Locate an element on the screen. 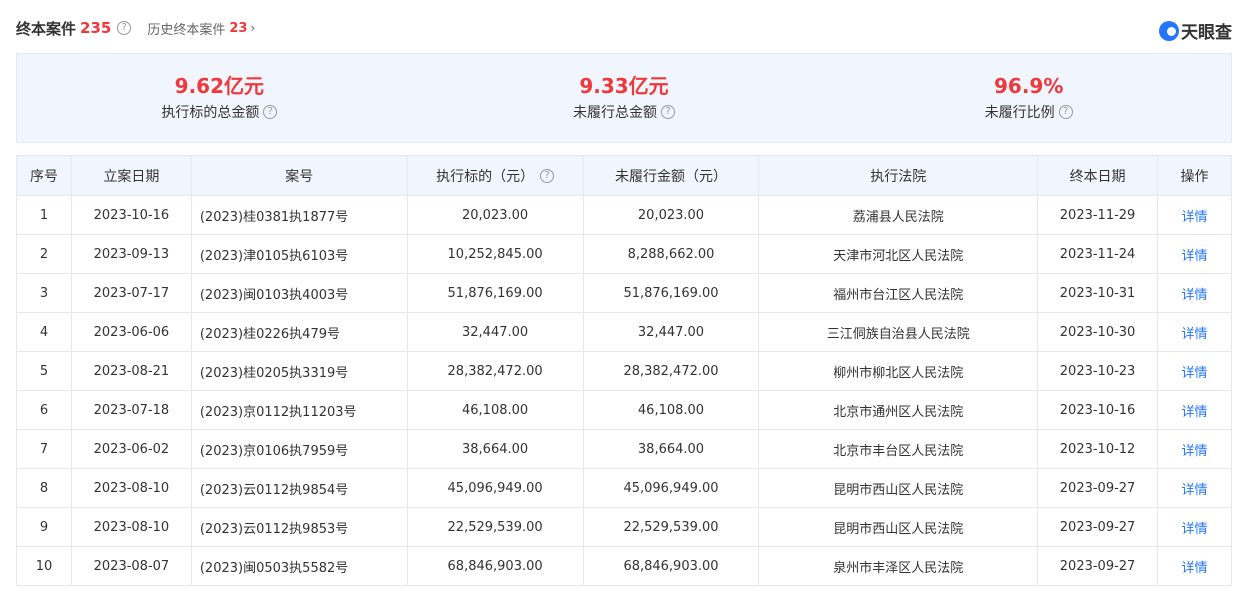 The width and height of the screenshot is (1246, 602). cell-filed-date: 2023-08-07 is located at coordinates (131, 566).